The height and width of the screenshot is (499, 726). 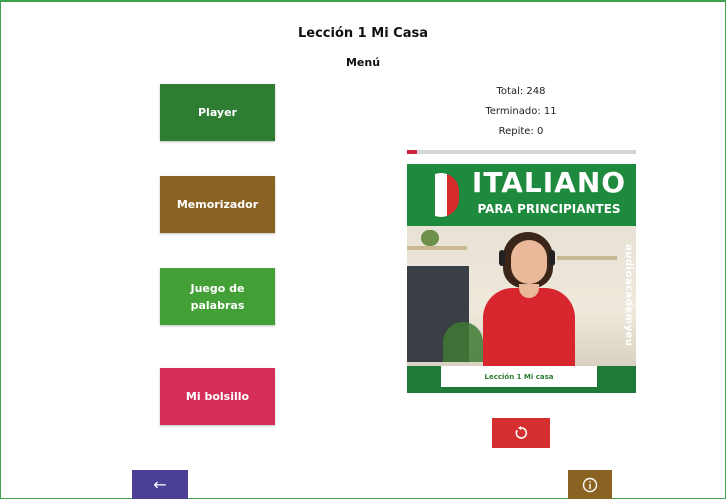 I want to click on mi-bolsillo-button: Mi bolsillo, so click(x=217, y=396).